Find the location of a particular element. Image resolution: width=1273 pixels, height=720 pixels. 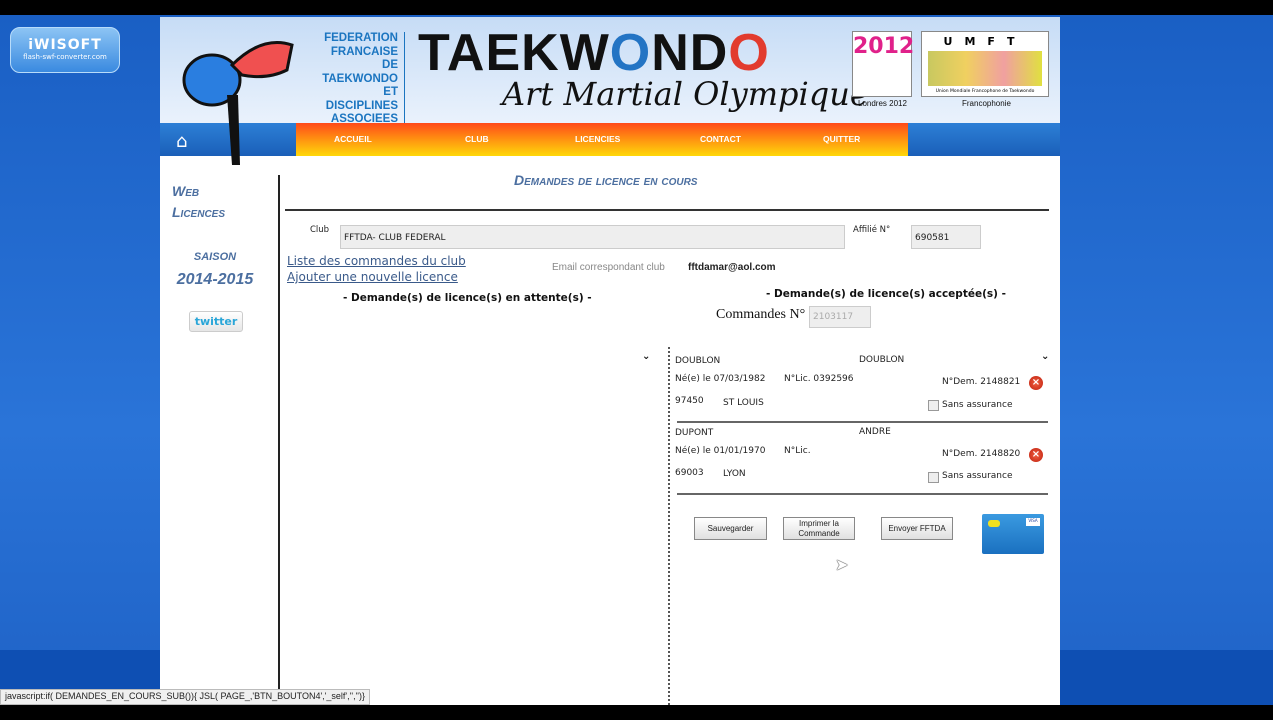

accepted-expand-icon: ⌄ is located at coordinates (1045, 356).